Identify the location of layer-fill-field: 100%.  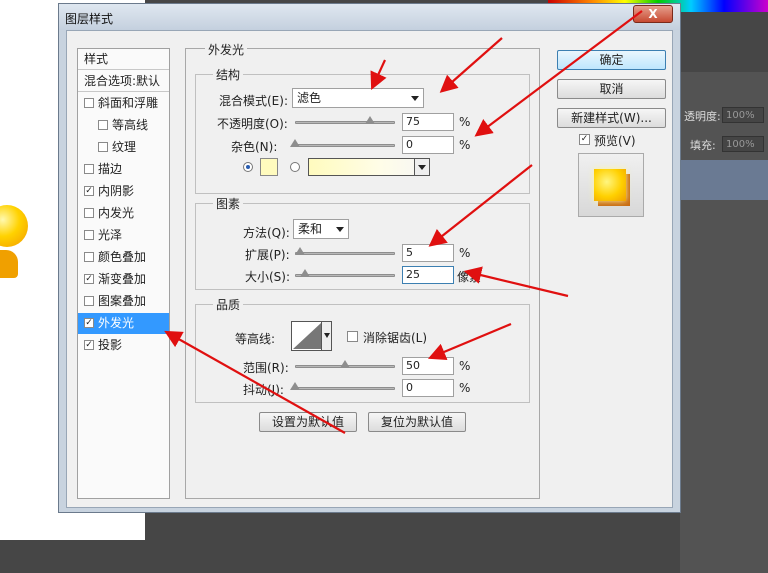
(743, 144).